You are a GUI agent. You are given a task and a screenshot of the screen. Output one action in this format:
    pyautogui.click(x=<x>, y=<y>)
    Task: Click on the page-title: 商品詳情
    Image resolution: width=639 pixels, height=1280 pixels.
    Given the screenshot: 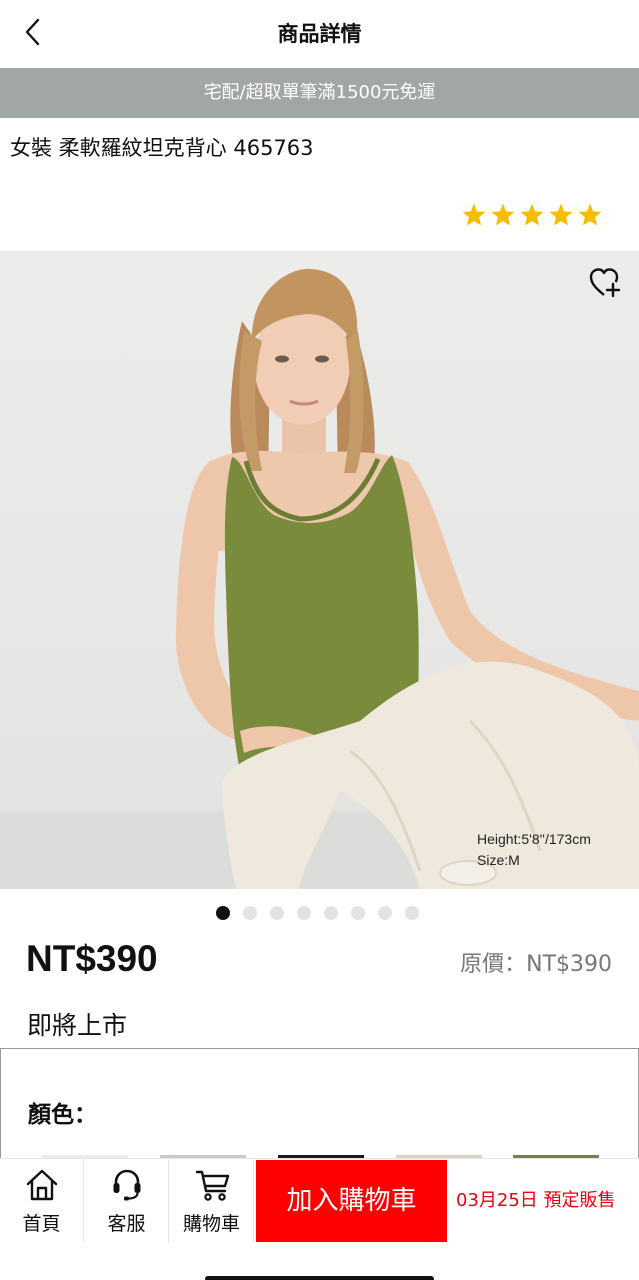 What is the action you would take?
    pyautogui.click(x=319, y=34)
    